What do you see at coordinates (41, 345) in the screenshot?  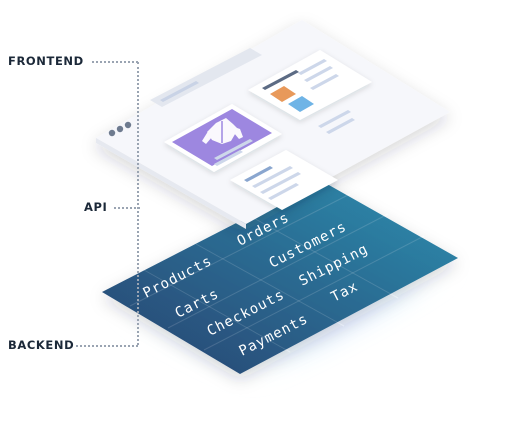 I see `backend-label: BACKEND` at bounding box center [41, 345].